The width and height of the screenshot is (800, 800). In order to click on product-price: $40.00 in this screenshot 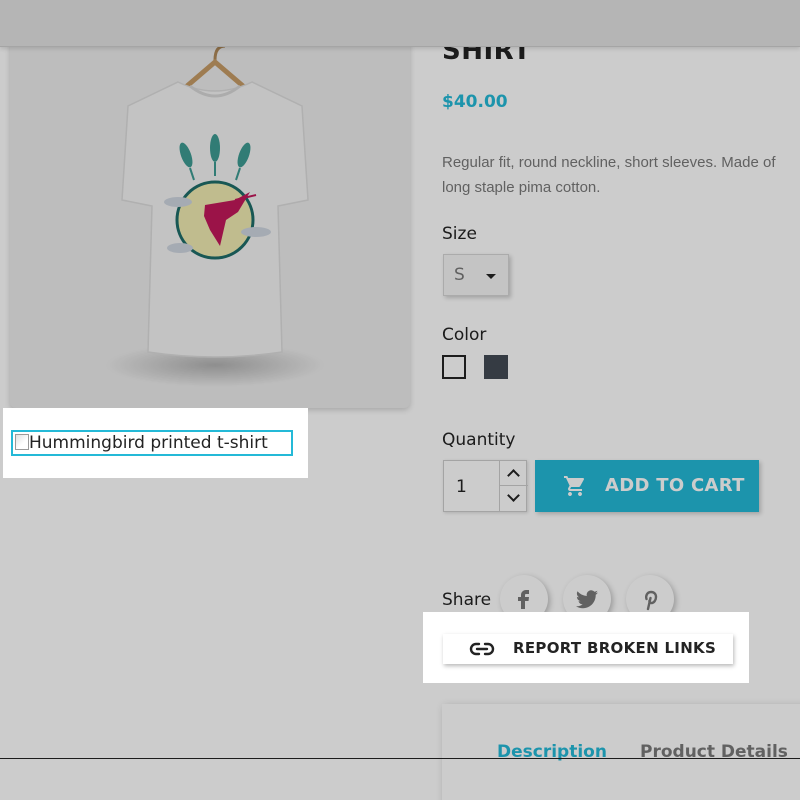, I will do `click(475, 102)`.